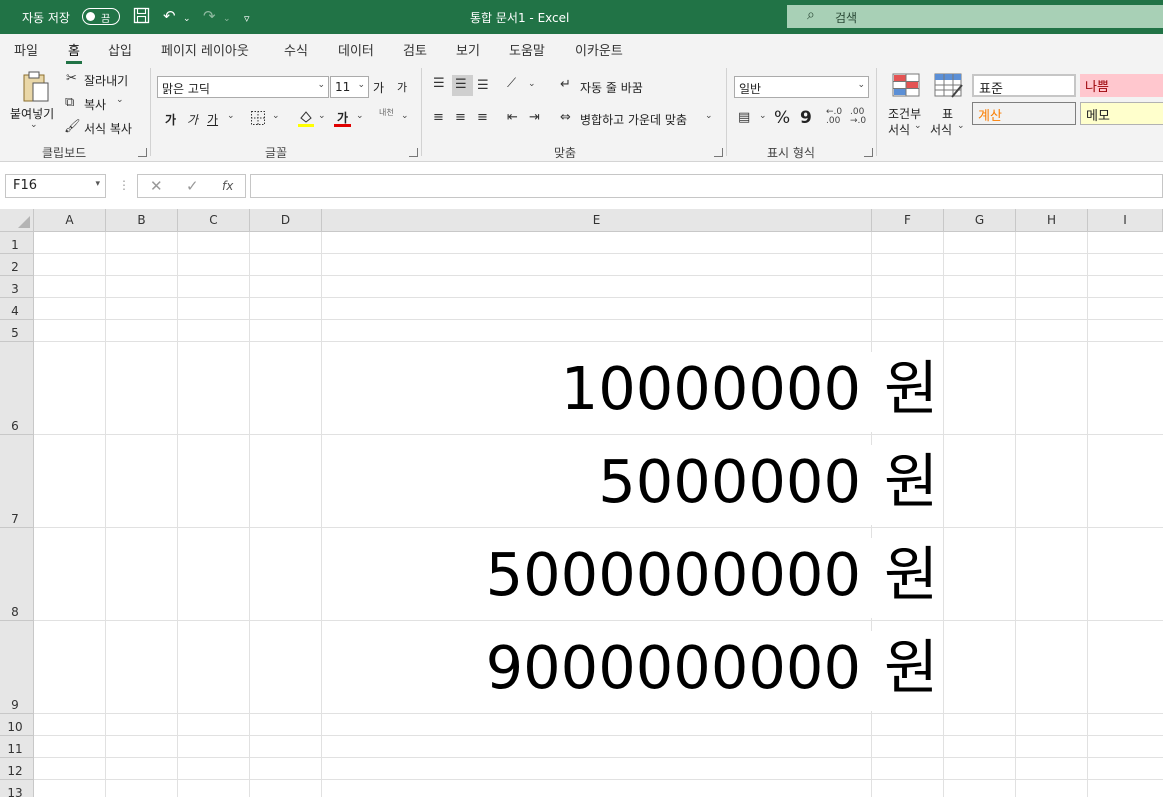 Image resolution: width=1163 pixels, height=797 pixels. Describe the element at coordinates (947, 113) in the screenshot. I see `format-as-table-line1: 표` at that location.